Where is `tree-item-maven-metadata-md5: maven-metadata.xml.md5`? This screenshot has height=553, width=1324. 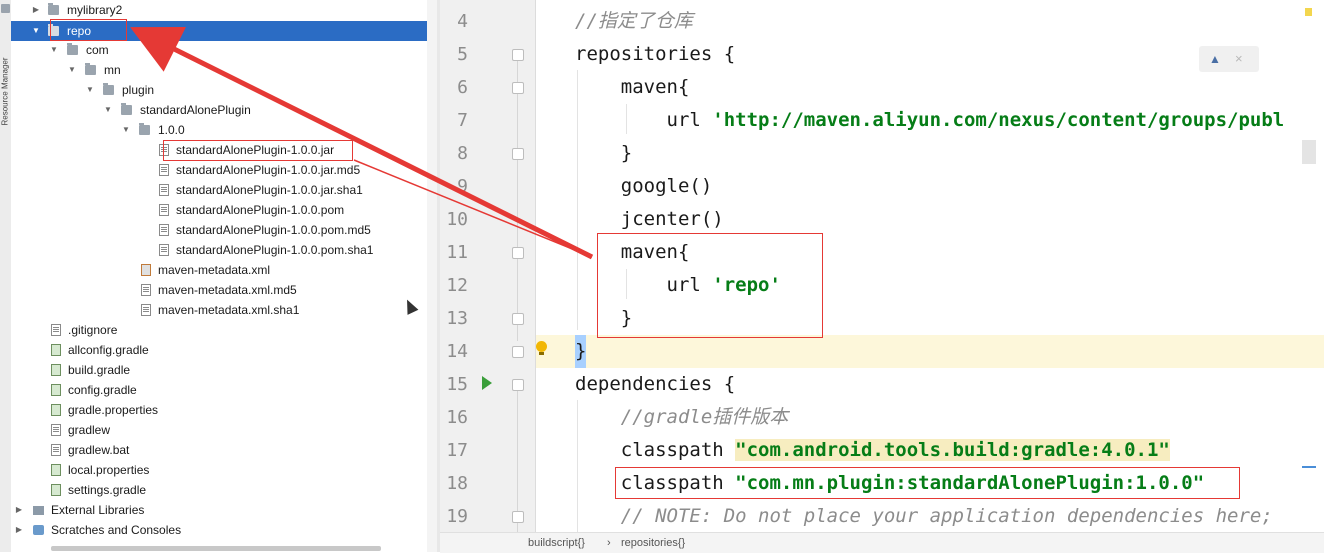
tree-item-maven-metadata-md5: maven-metadata.xml.md5 is located at coordinates (224, 290).